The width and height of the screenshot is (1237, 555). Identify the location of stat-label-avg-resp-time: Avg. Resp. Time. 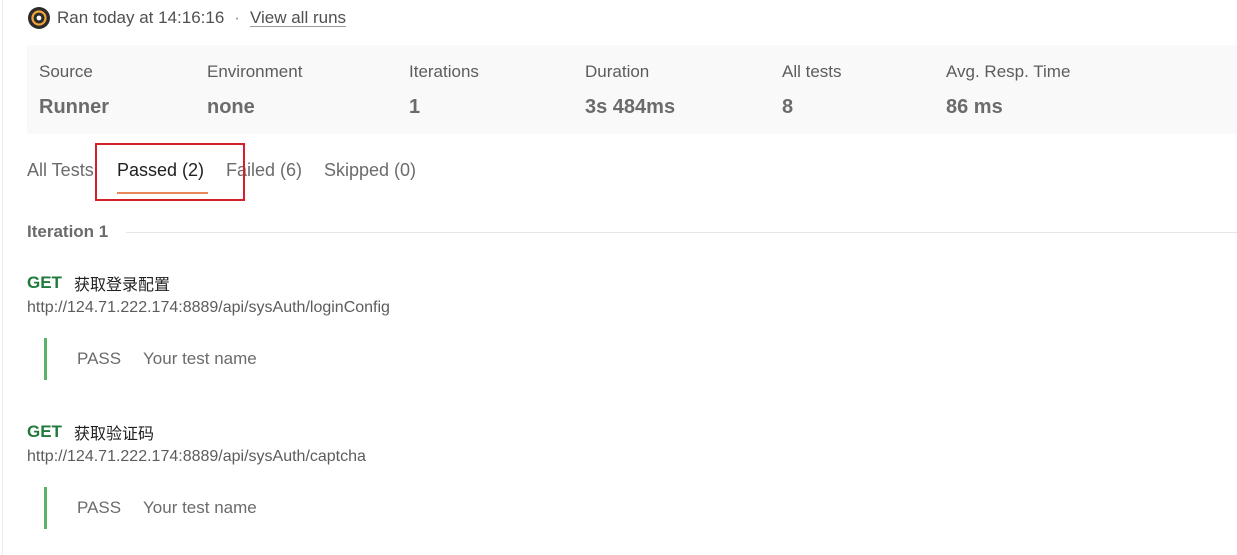
(1008, 71).